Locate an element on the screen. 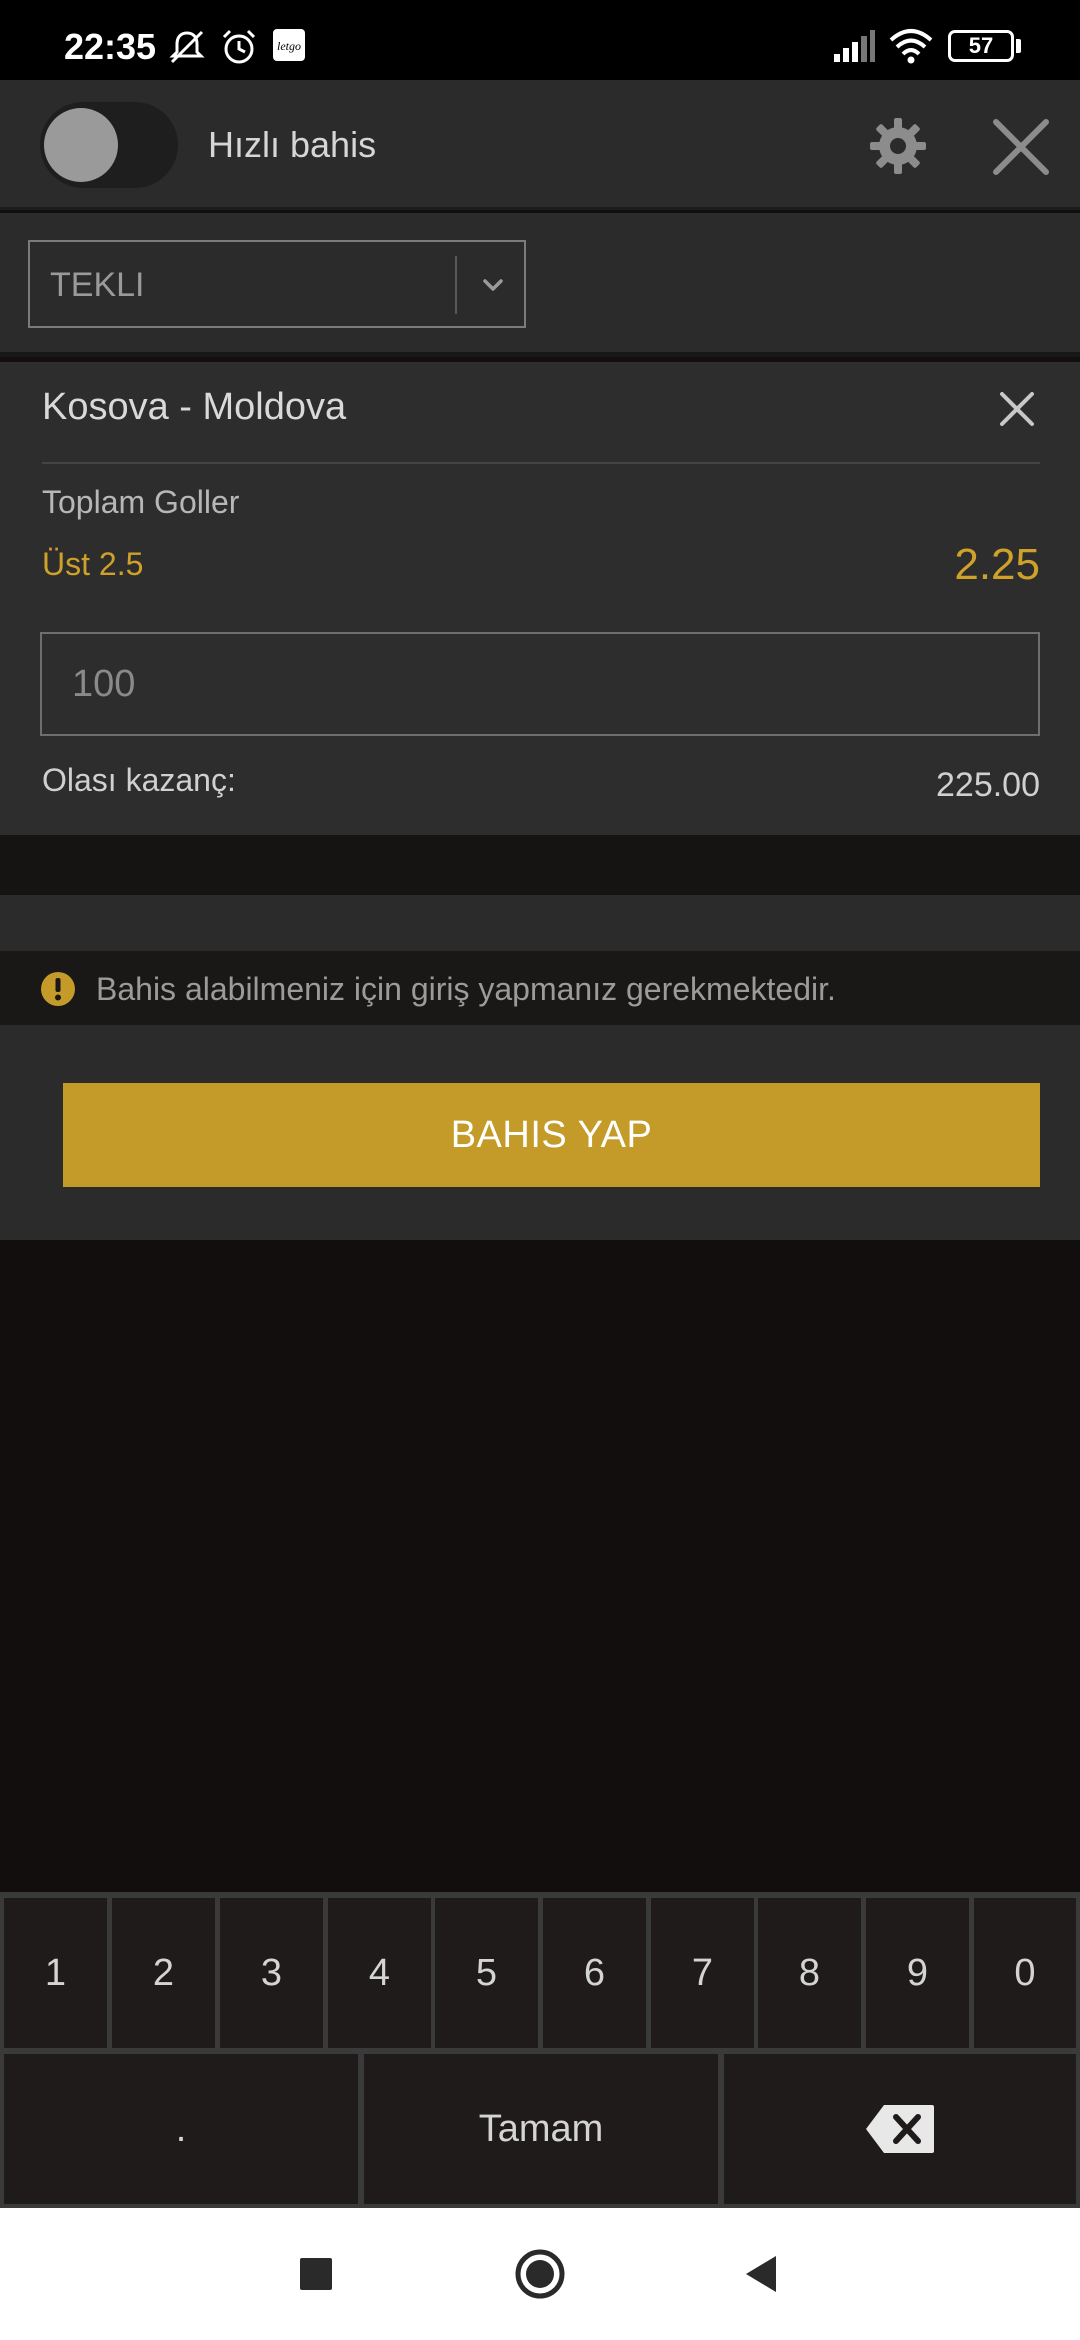 Image resolution: width=1080 pixels, height=2340 pixels. quick-bet-toggle is located at coordinates (109, 145).